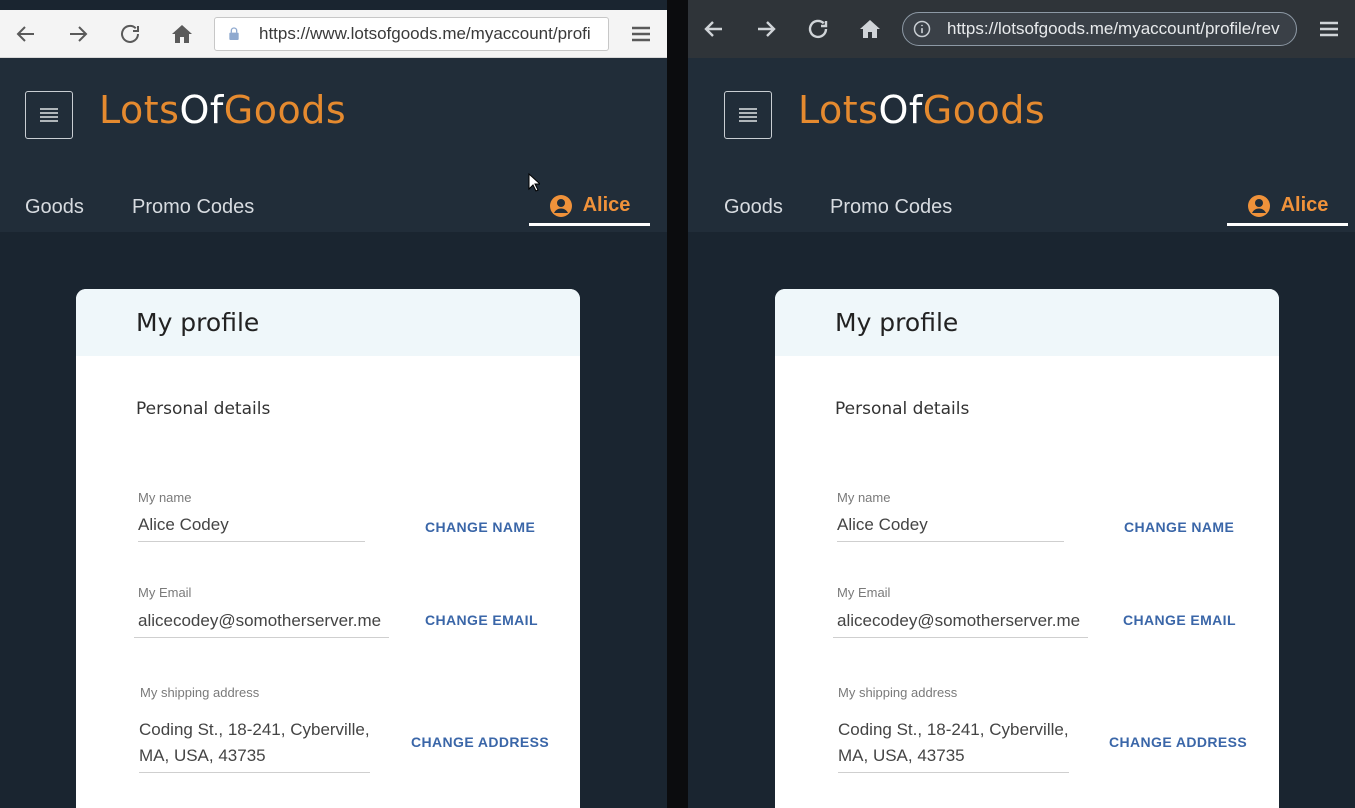  What do you see at coordinates (922, 29) in the screenshot?
I see `info-icon` at bounding box center [922, 29].